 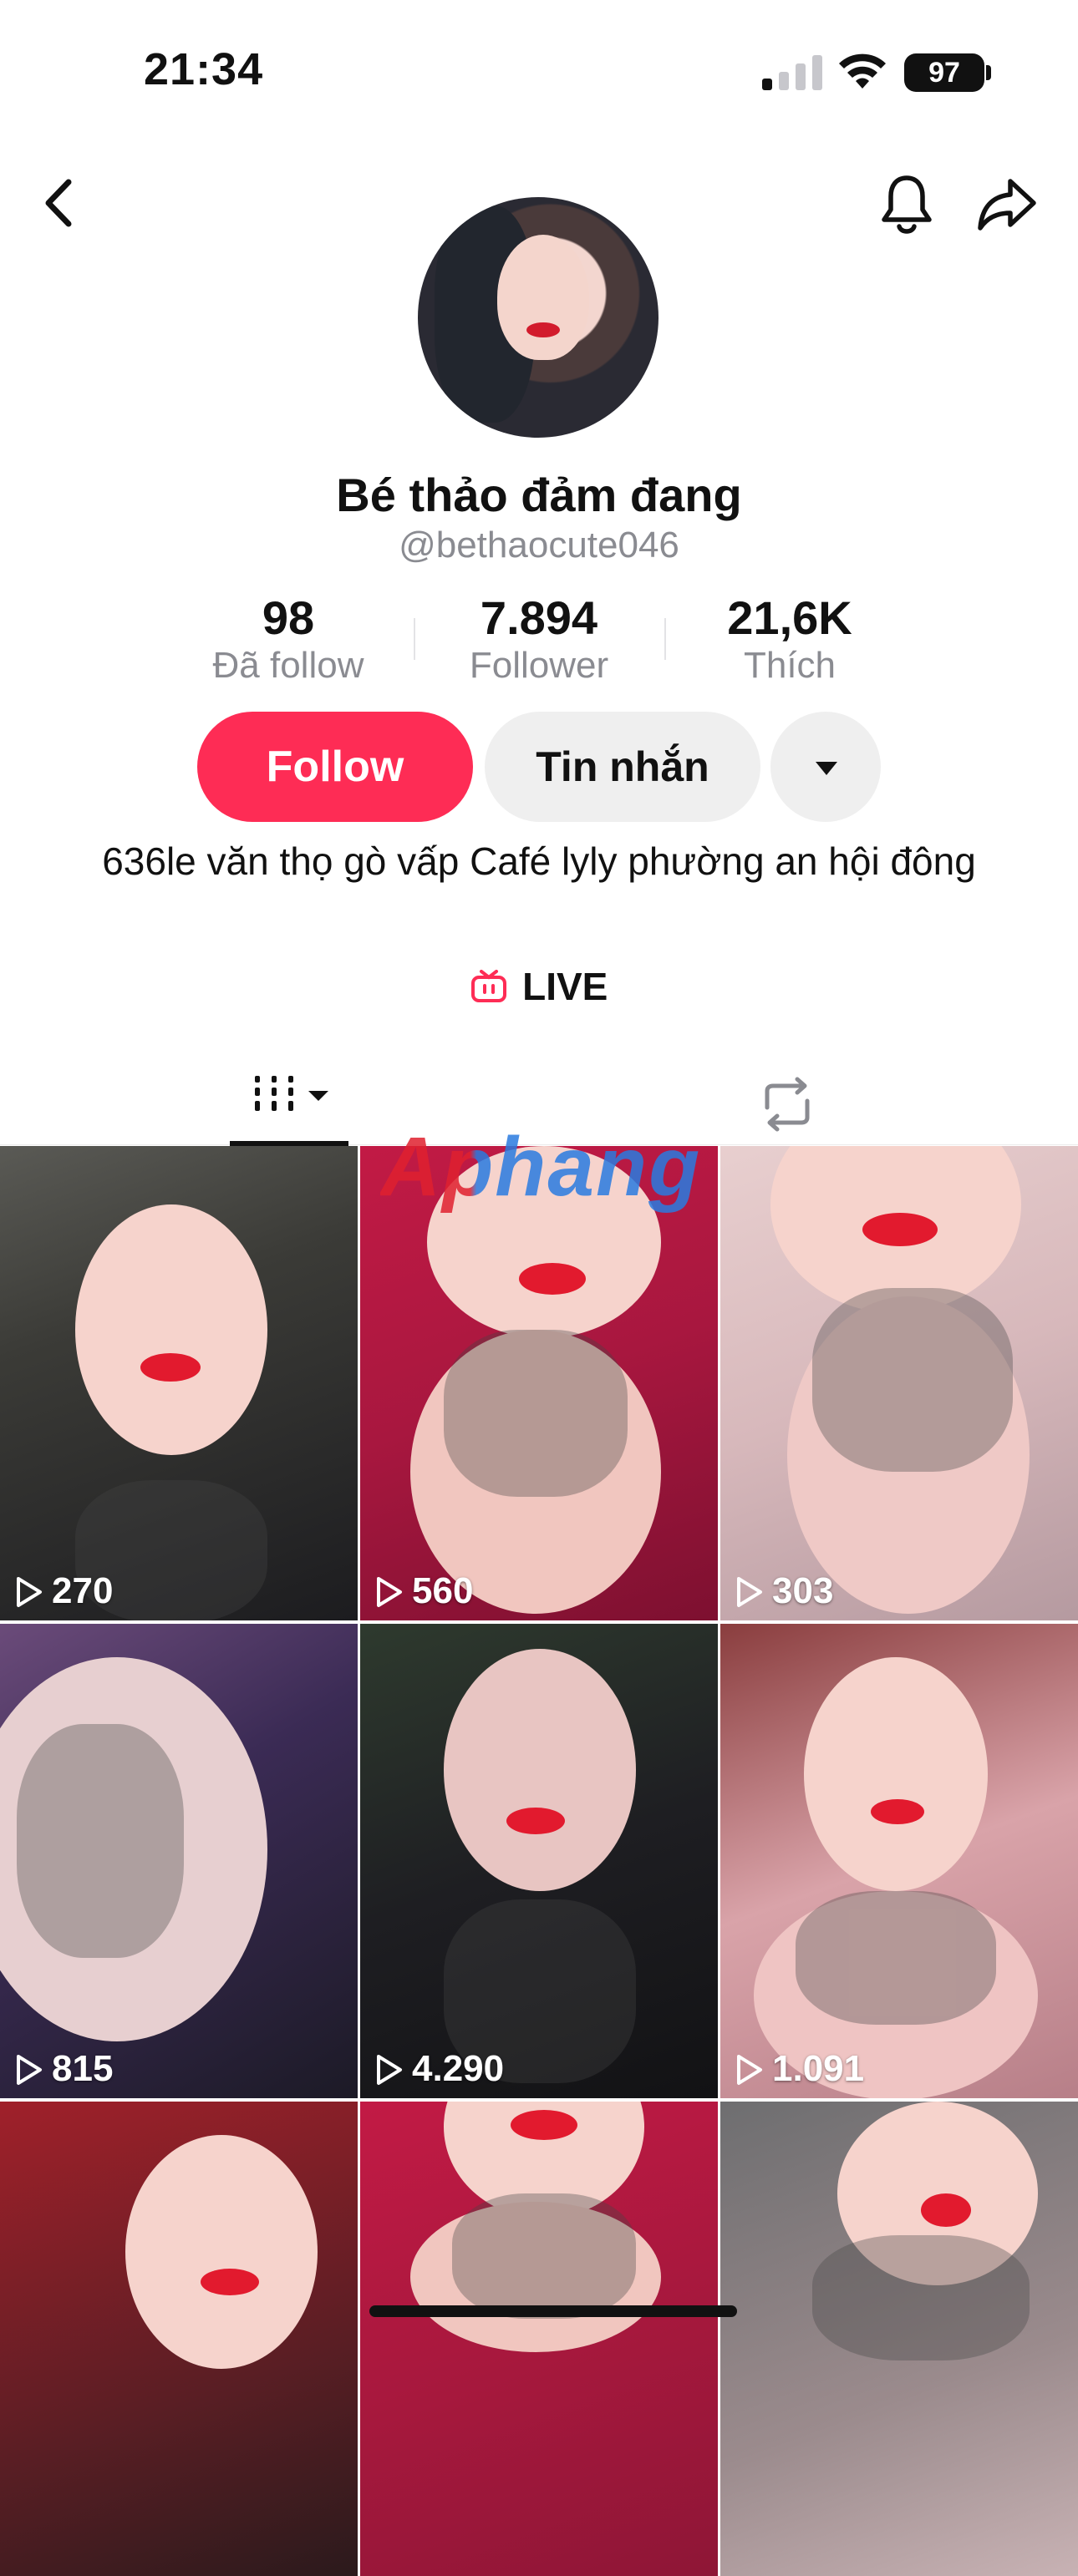 I want to click on profile-display-name: Bé thảo đảm đang, so click(x=539, y=495).